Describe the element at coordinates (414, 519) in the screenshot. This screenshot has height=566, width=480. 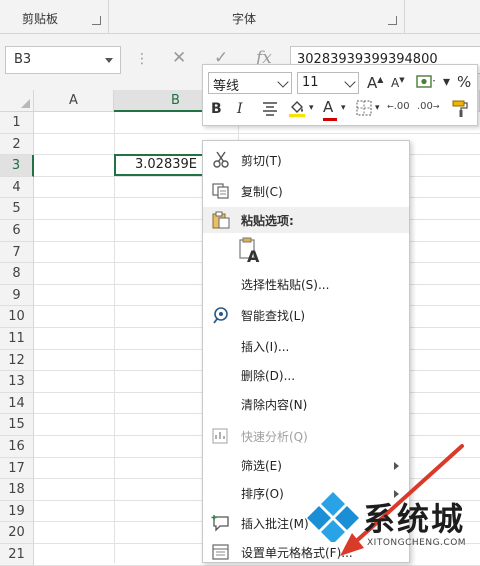
I see `watermark-title: 系统城` at that location.